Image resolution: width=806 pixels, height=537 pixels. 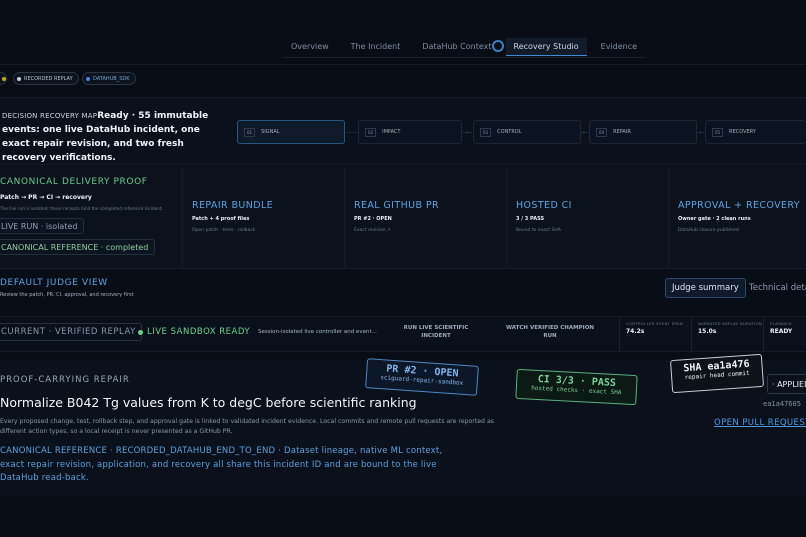 What do you see at coordinates (372, 230) in the screenshot?
I see `col-note: Exact revision ↗` at bounding box center [372, 230].